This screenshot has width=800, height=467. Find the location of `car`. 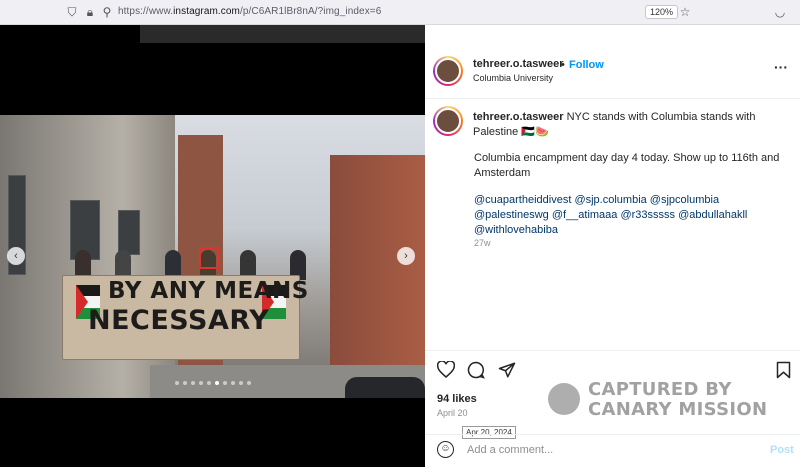

car is located at coordinates (385, 387).